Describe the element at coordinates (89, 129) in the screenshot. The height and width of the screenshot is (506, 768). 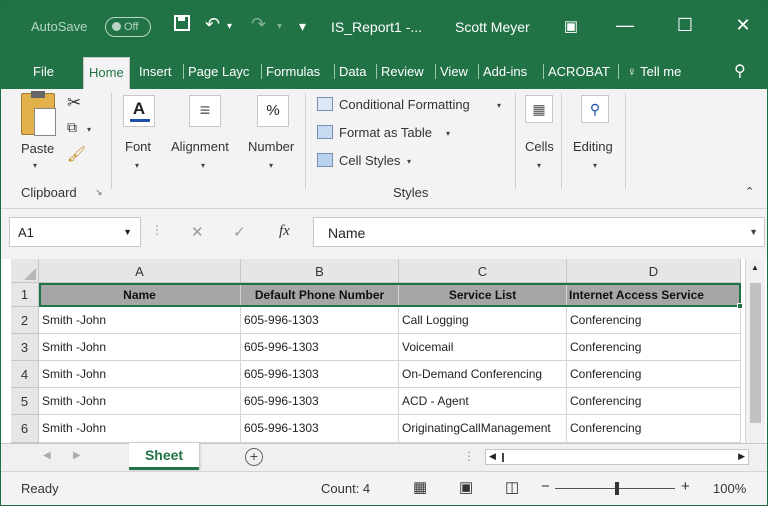
I see `copy-dropdown-icon: ▾` at that location.